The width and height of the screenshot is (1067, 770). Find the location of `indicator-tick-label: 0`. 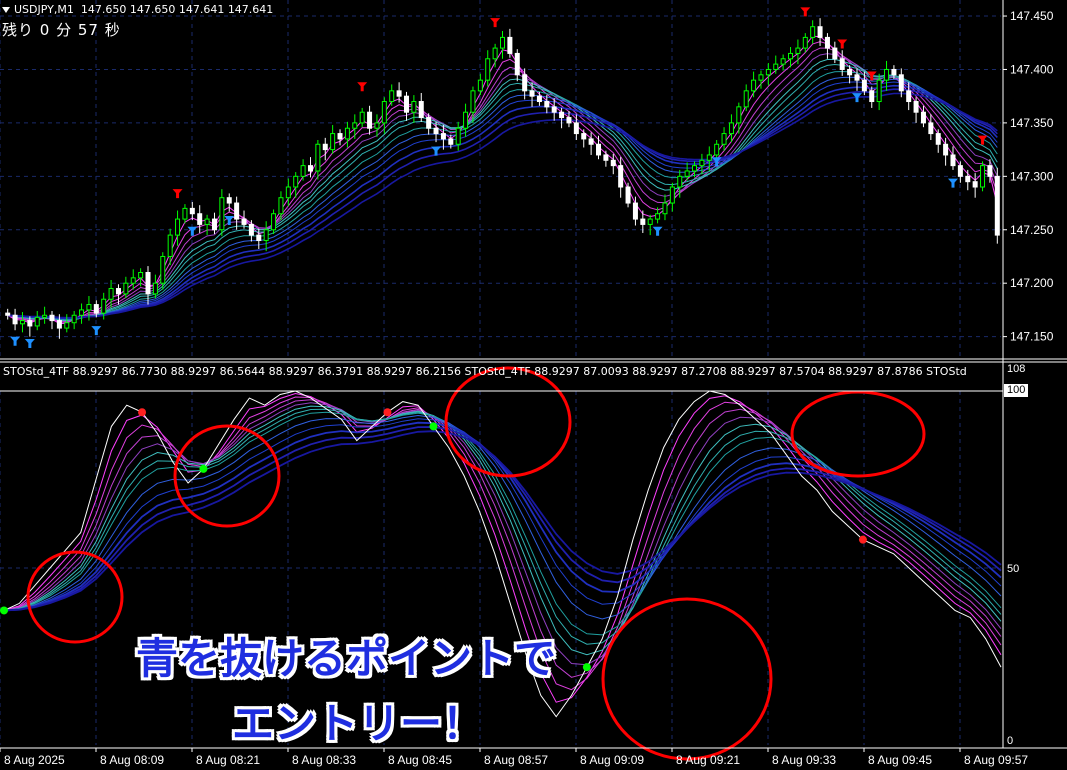

indicator-tick-label: 0 is located at coordinates (1010, 741).